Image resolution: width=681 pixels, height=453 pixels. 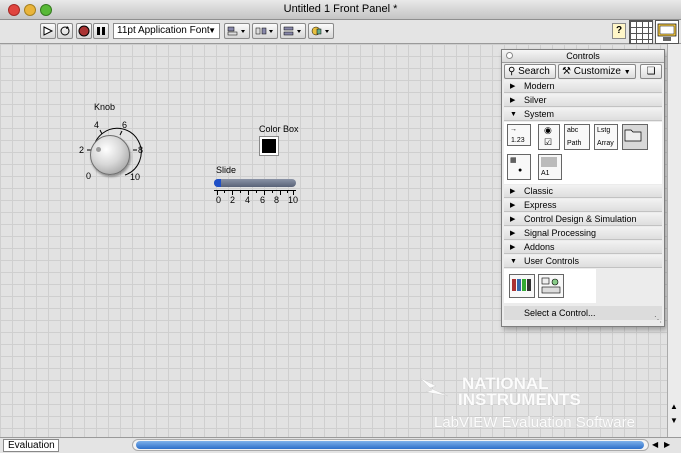 I want to click on horizontal-scroll-thumb, so click(x=390, y=445).